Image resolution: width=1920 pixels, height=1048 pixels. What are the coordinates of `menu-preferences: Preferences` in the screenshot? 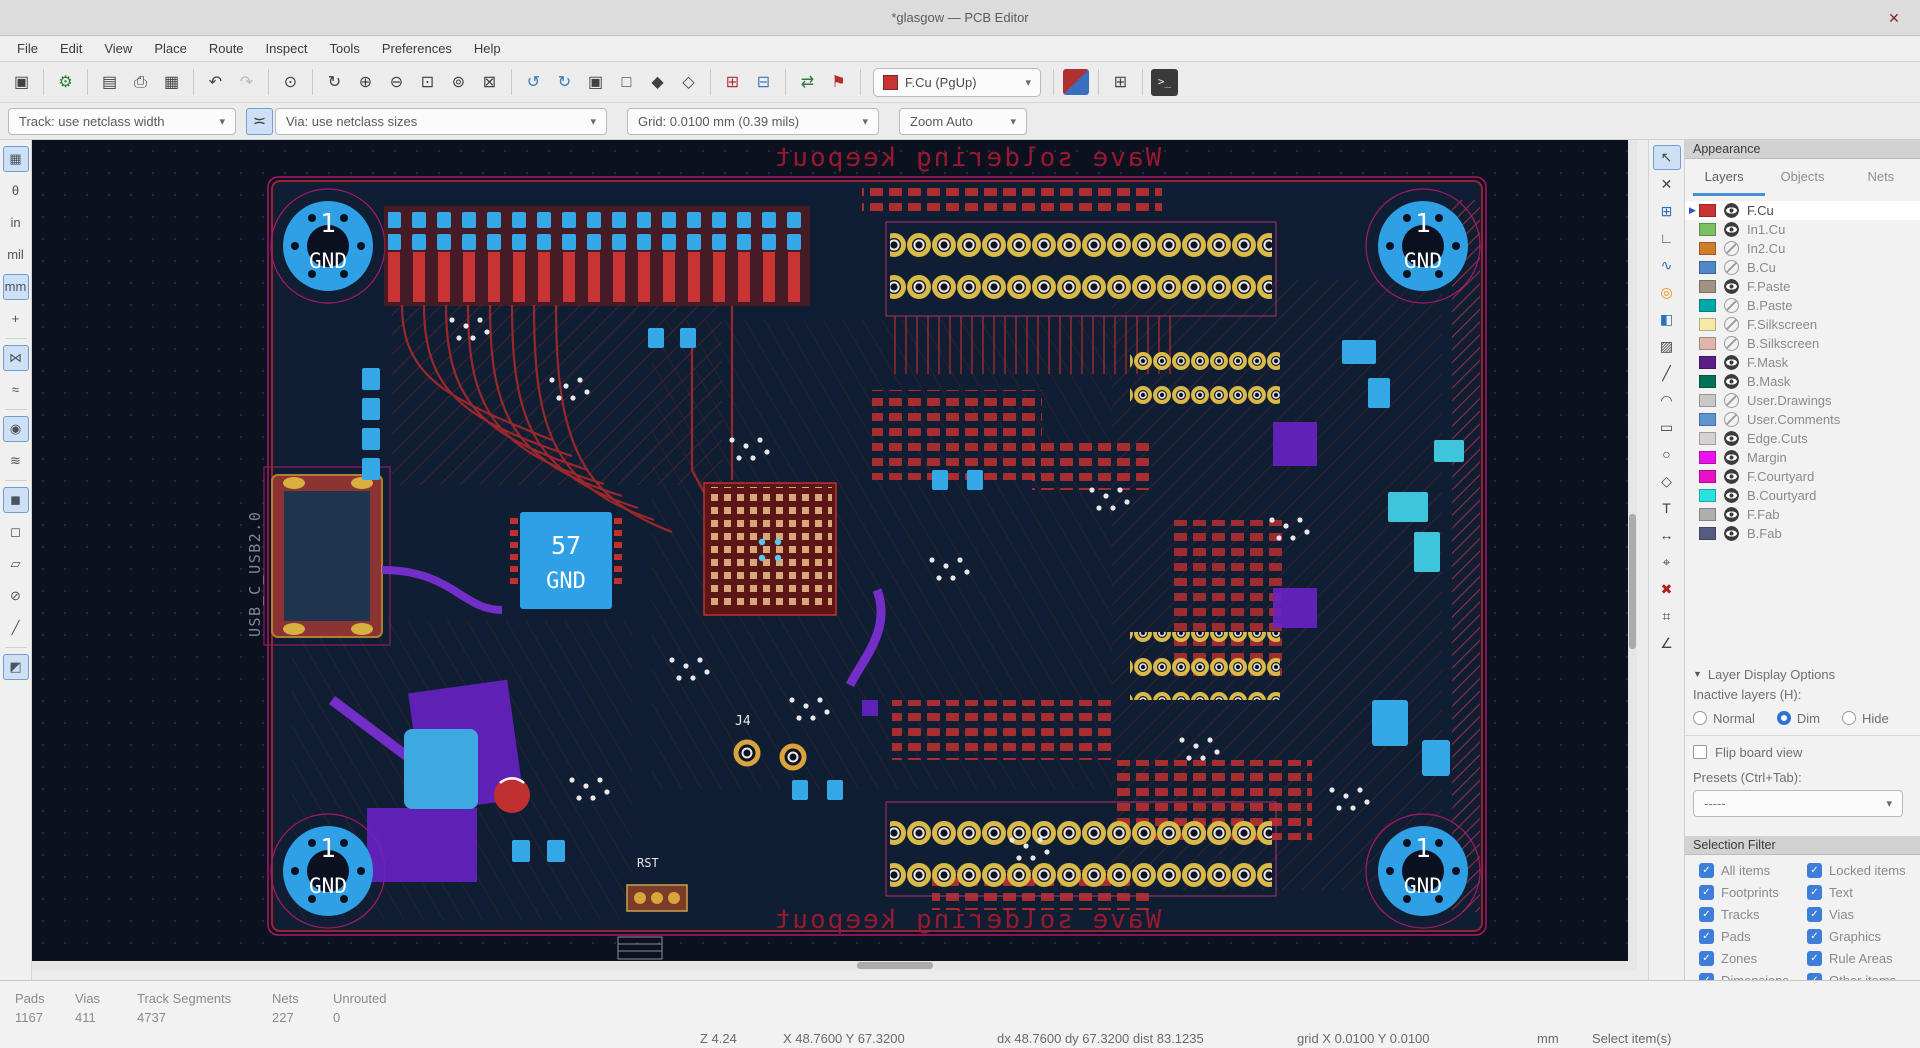 It's located at (417, 49).